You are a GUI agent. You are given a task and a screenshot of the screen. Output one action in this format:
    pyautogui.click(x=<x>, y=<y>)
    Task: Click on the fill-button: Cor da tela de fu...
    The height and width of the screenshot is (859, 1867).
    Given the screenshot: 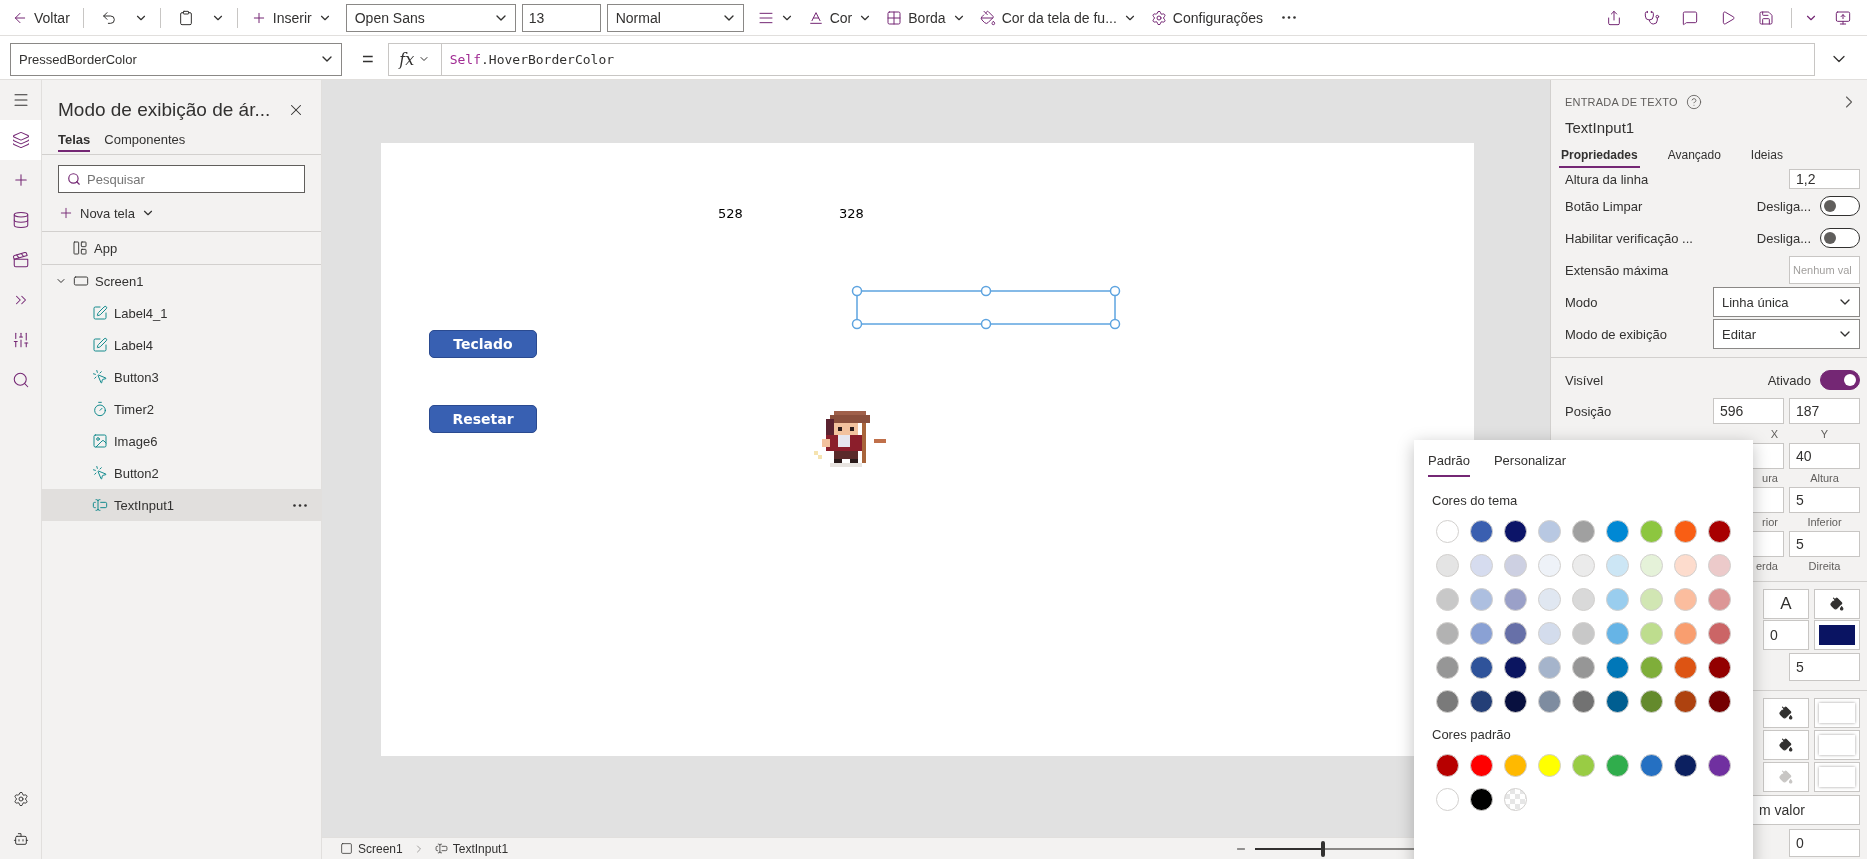 What is the action you would take?
    pyautogui.click(x=1058, y=17)
    